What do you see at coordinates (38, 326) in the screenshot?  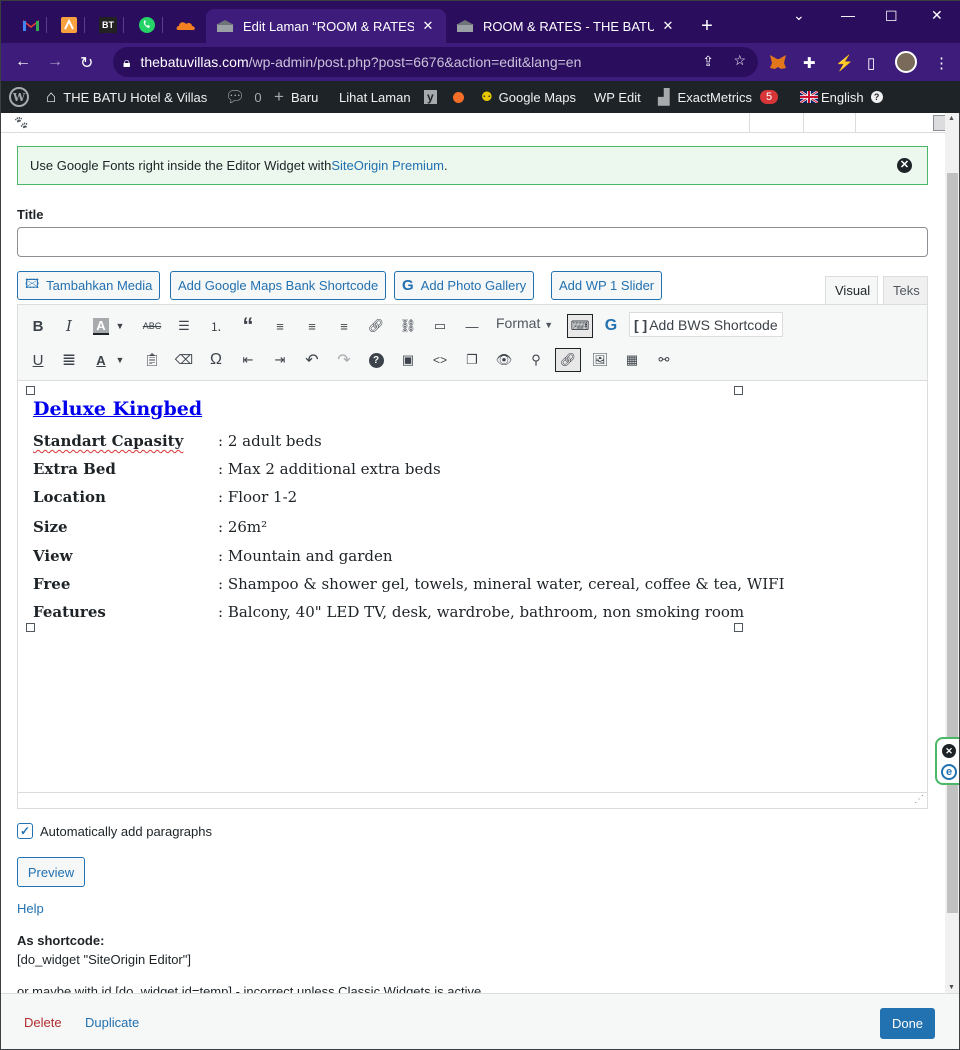 I see `bold-icon: B` at bounding box center [38, 326].